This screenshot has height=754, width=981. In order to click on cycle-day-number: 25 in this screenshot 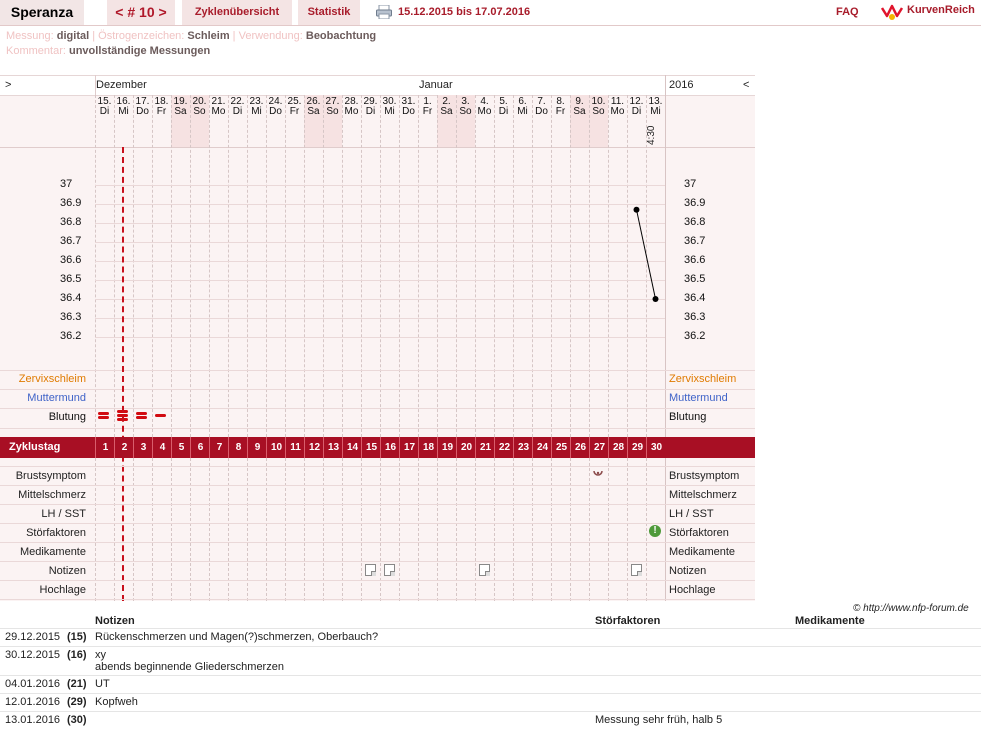, I will do `click(561, 447)`.